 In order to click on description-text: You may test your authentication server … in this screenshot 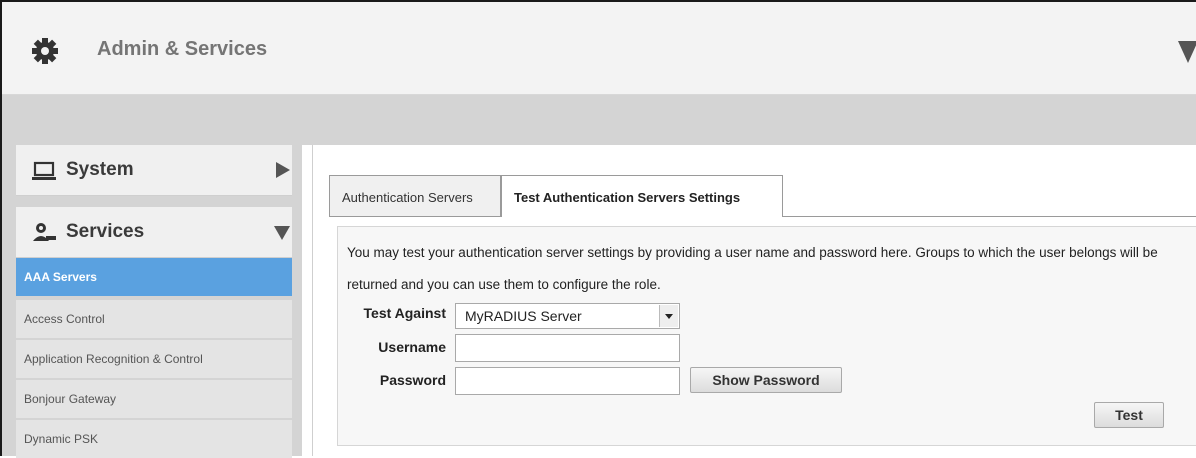, I will do `click(752, 268)`.